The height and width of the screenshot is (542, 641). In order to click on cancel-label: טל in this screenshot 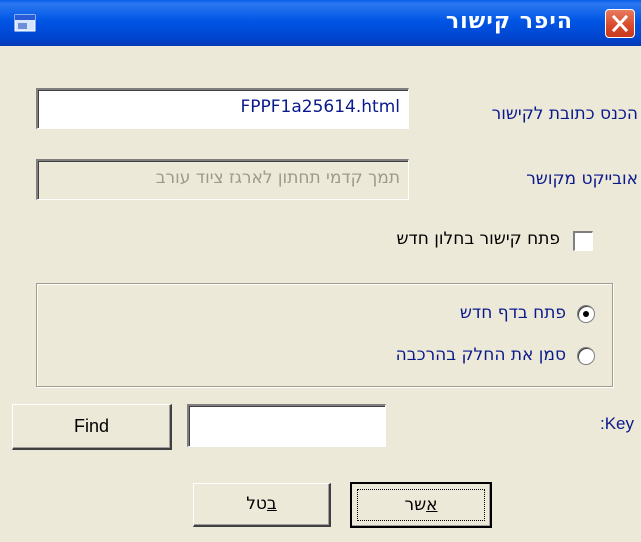, I will do `click(256, 504)`.